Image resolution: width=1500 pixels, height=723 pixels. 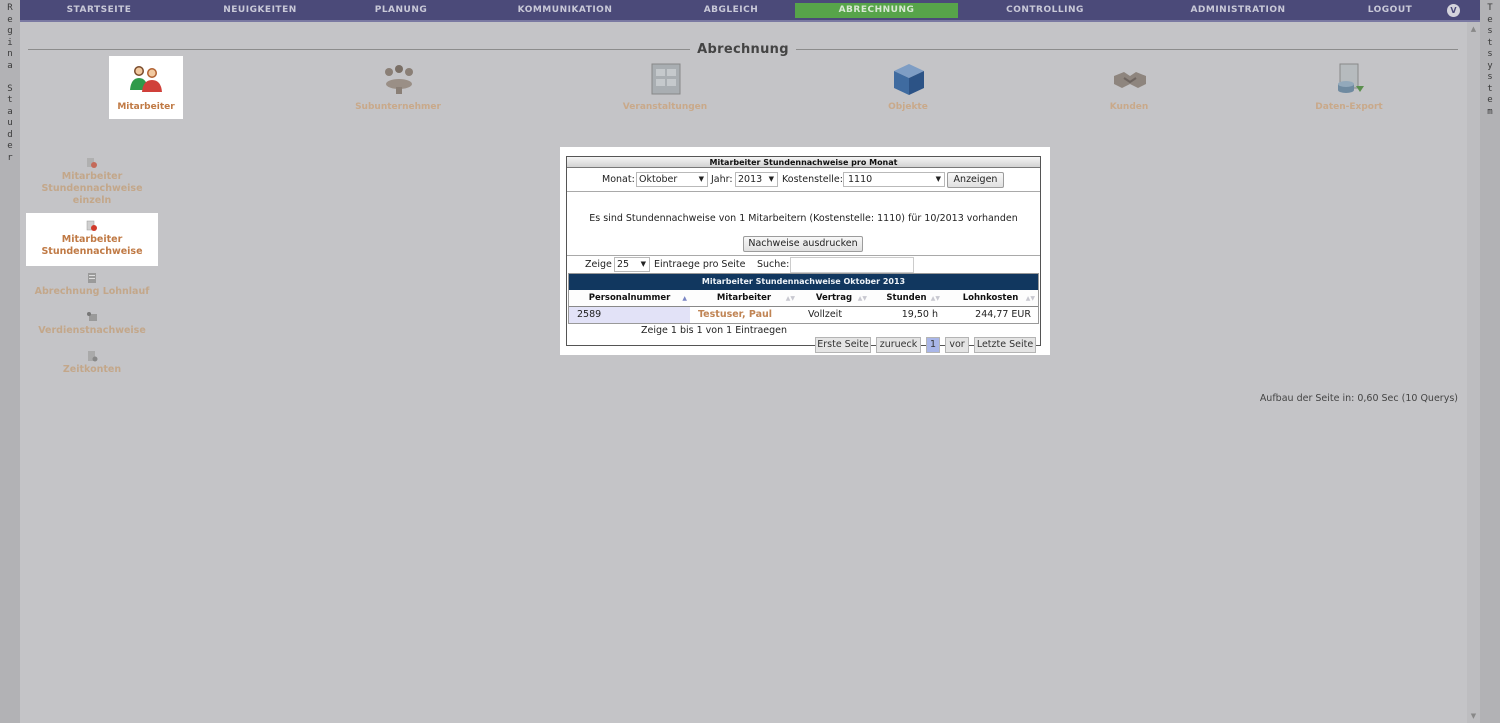 What do you see at coordinates (803, 162) in the screenshot?
I see `panel-title: Mitarbeiter Stundennachweise pro Monat` at bounding box center [803, 162].